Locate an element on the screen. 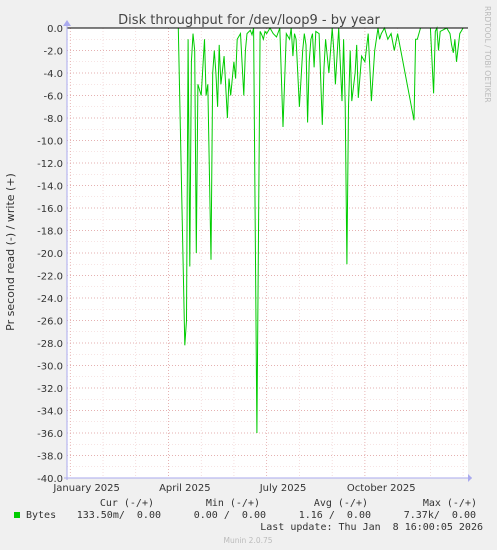 This screenshot has height=550, width=497. x-tick-label: July 2025 is located at coordinates (283, 488).